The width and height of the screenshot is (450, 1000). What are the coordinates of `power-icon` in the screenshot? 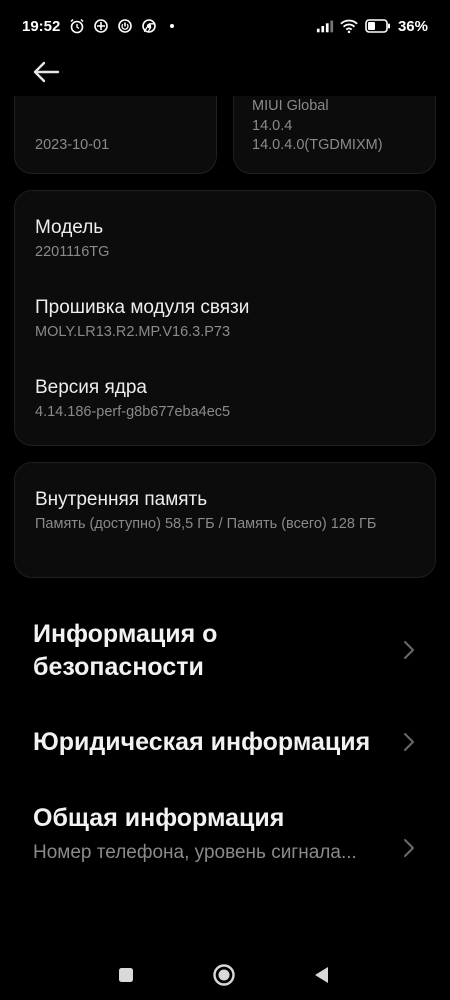 It's located at (125, 26).